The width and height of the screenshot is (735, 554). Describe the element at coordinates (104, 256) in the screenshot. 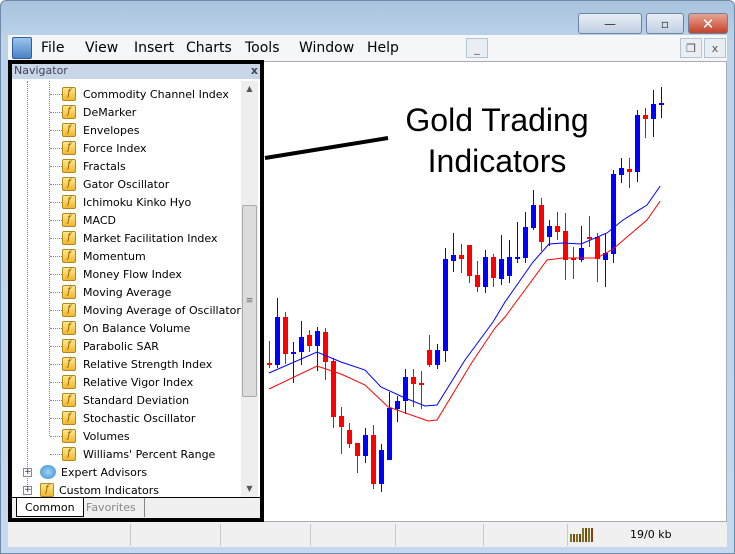

I see `navigator-item: f Momentum` at that location.